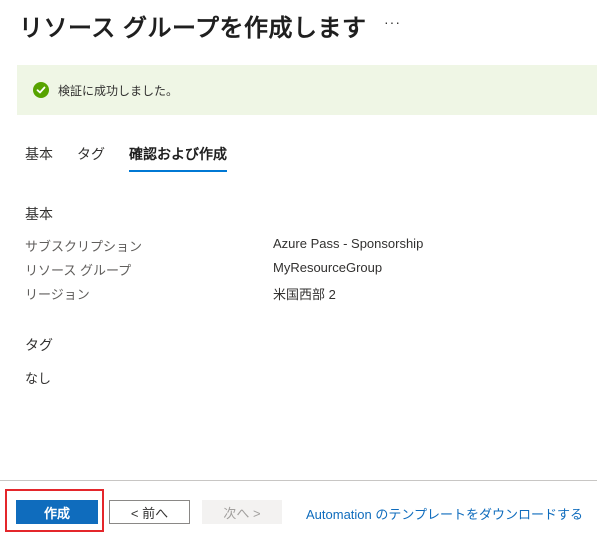 The width and height of the screenshot is (597, 539). What do you see at coordinates (298, 480) in the screenshot?
I see `footer-divider` at bounding box center [298, 480].